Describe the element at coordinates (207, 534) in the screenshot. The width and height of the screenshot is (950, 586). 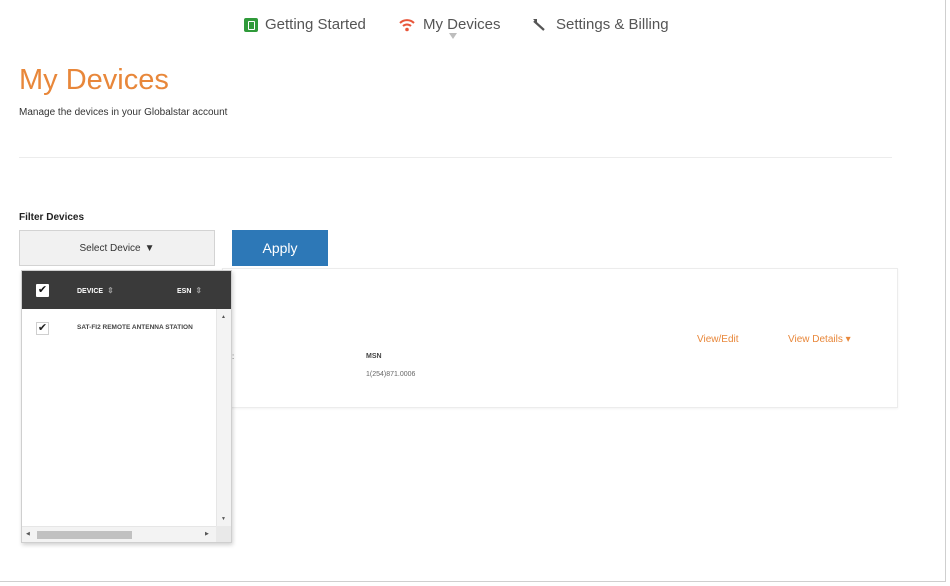
I see `scroll-right-icon: ▶` at that location.